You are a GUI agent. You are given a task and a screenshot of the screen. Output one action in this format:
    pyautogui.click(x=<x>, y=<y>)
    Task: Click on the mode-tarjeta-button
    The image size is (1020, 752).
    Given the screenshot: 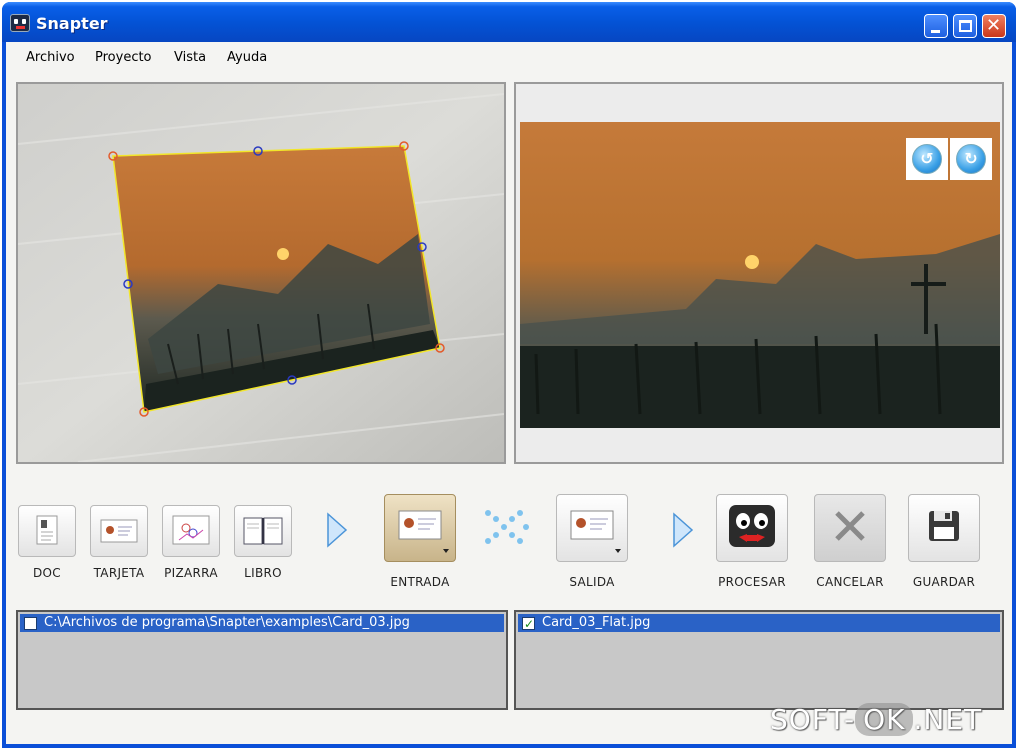 What is the action you would take?
    pyautogui.click(x=119, y=531)
    